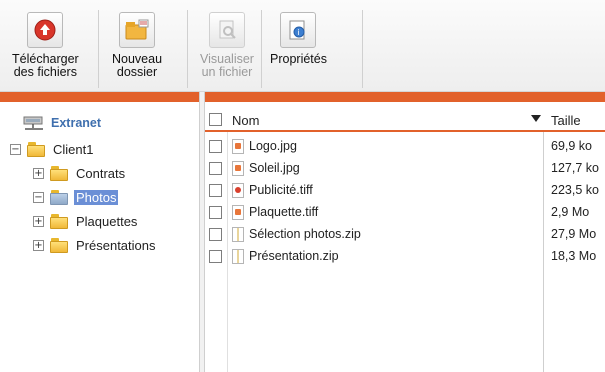  I want to click on file-size: 18,3 Mo, so click(574, 256).